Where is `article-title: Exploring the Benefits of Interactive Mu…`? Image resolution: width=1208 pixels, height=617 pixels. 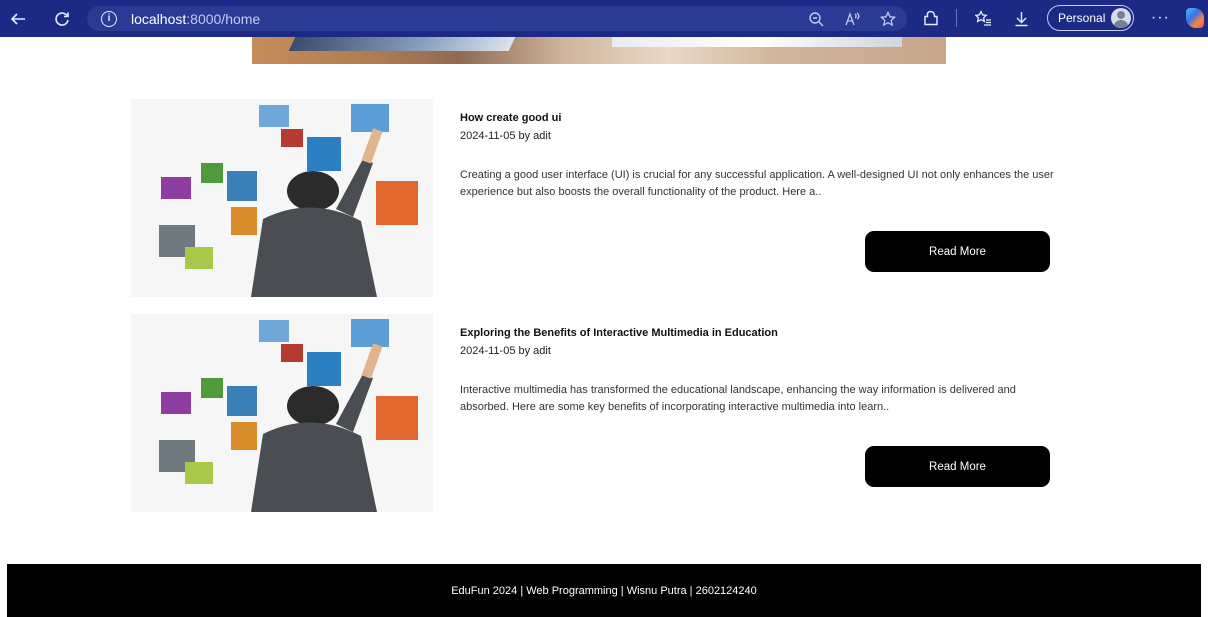
article-title: Exploring the Benefits of Interactive Mu… is located at coordinates (619, 333).